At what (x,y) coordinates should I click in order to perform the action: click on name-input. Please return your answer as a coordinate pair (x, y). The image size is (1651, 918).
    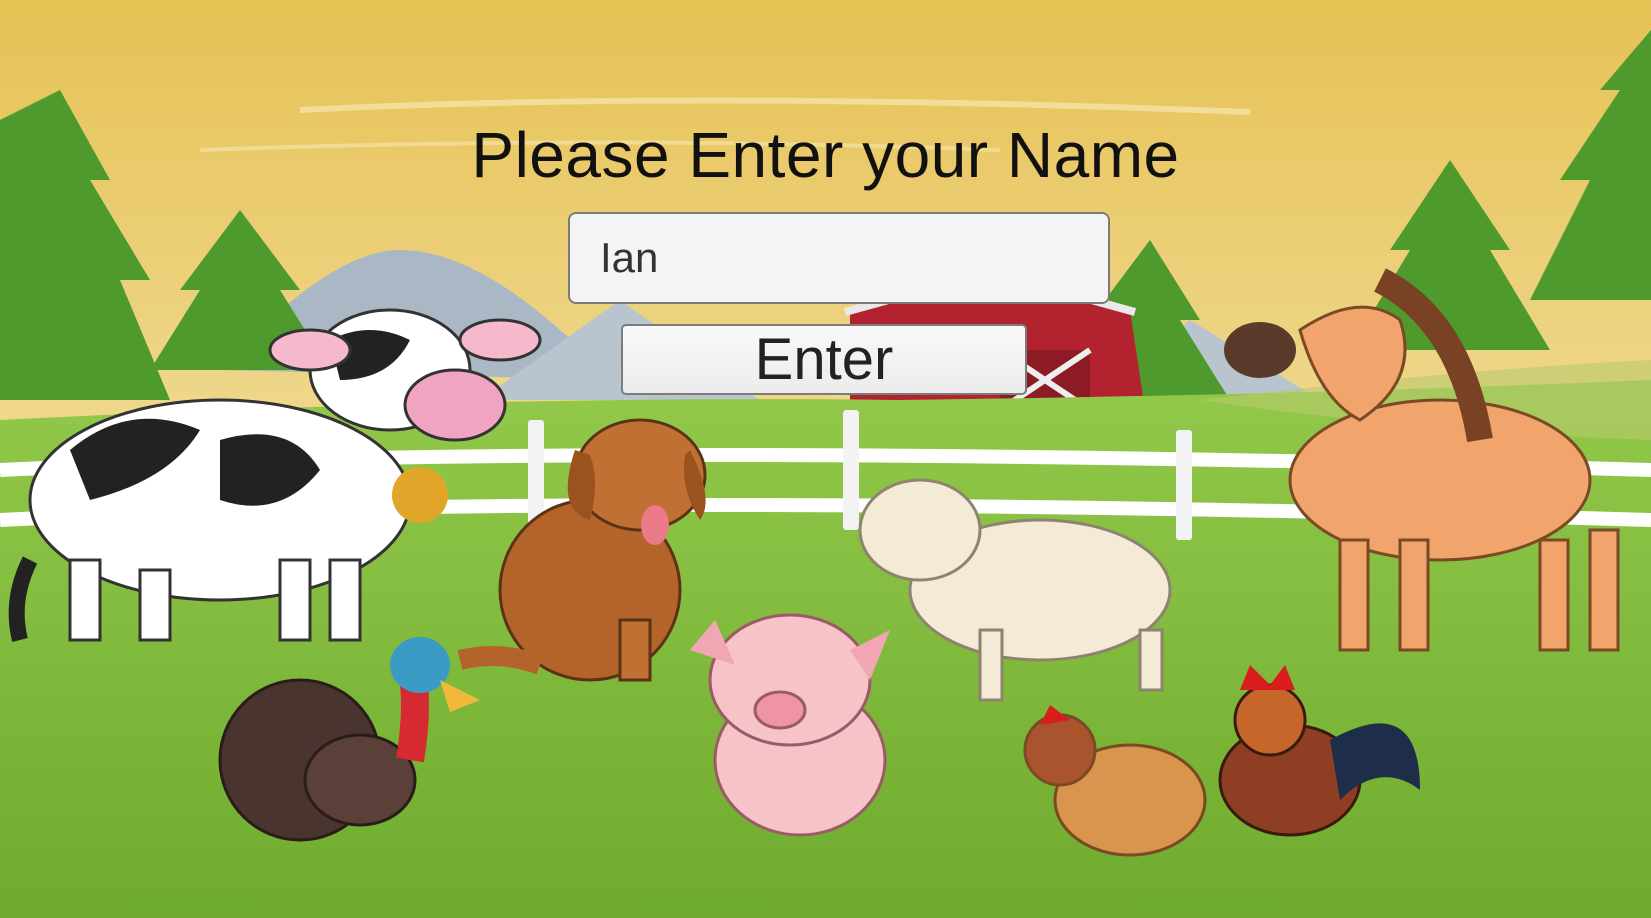
    Looking at the image, I should click on (839, 258).